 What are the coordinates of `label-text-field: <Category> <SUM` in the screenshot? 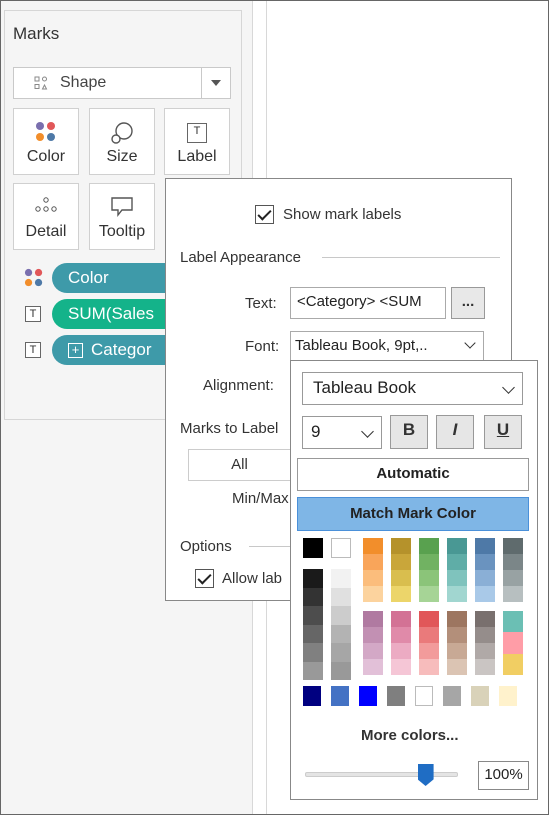 It's located at (368, 303).